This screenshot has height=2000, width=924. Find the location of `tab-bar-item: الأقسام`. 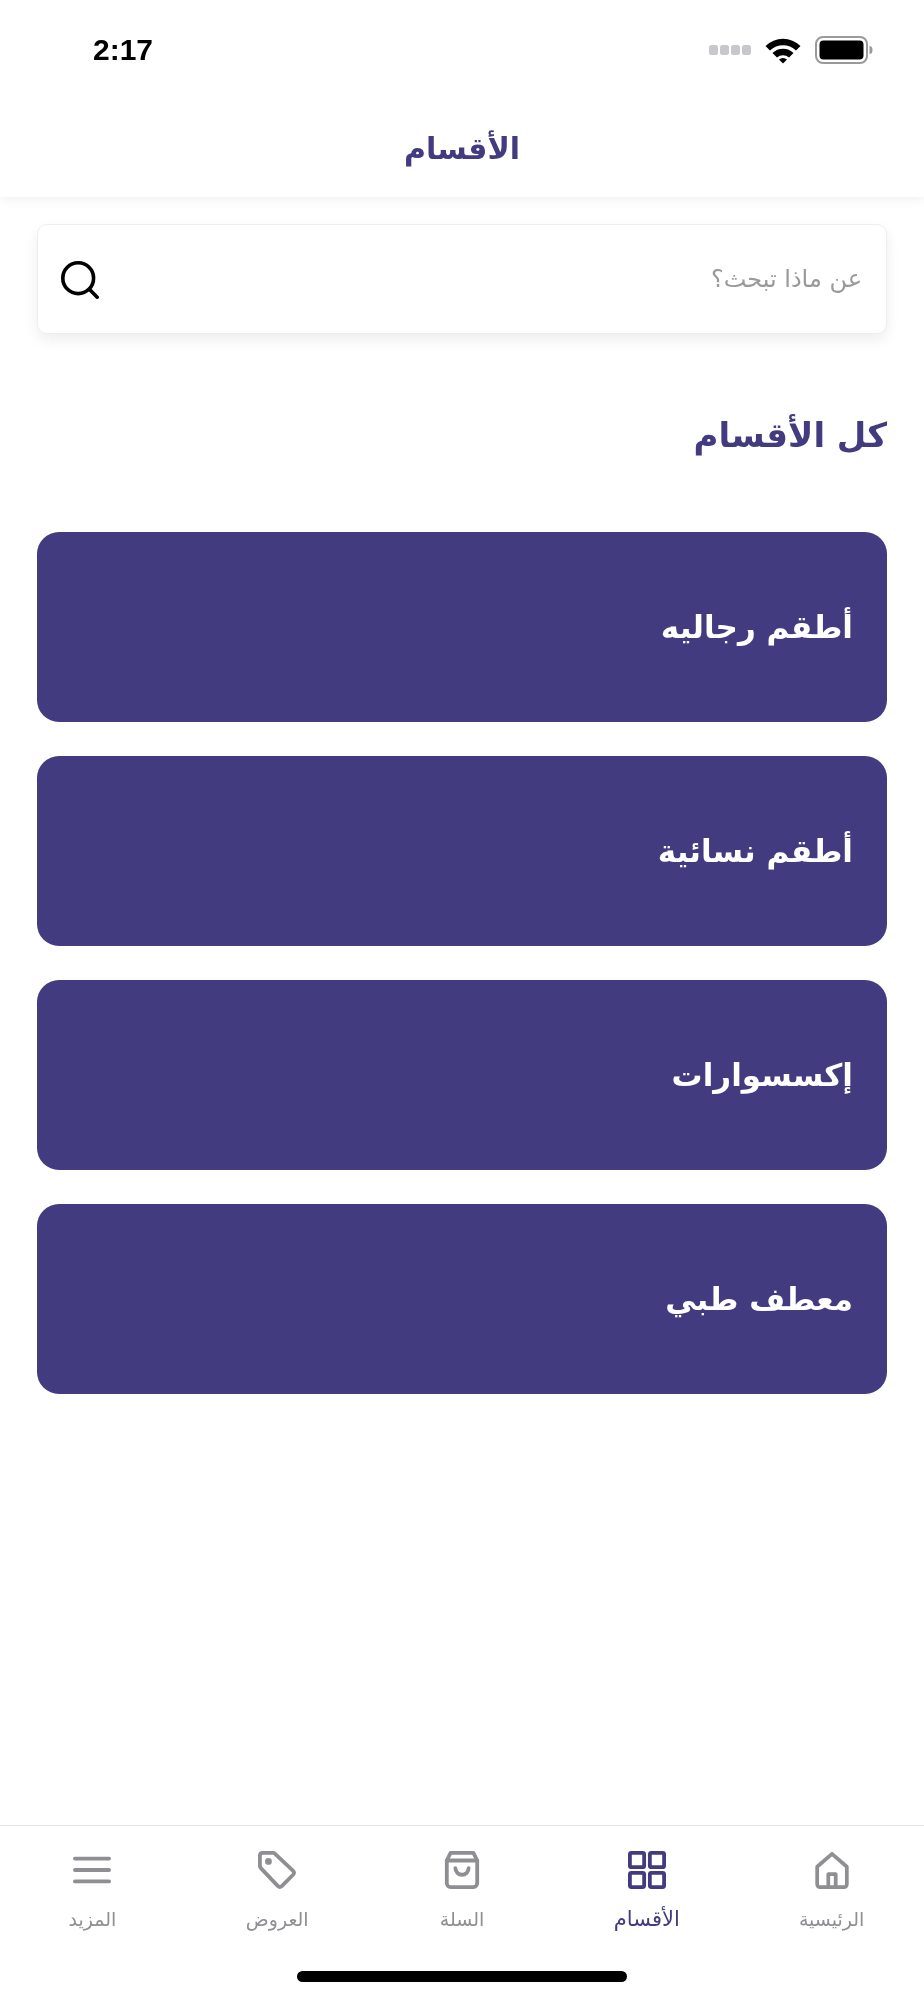

tab-bar-item: الأقسام is located at coordinates (646, 1878).